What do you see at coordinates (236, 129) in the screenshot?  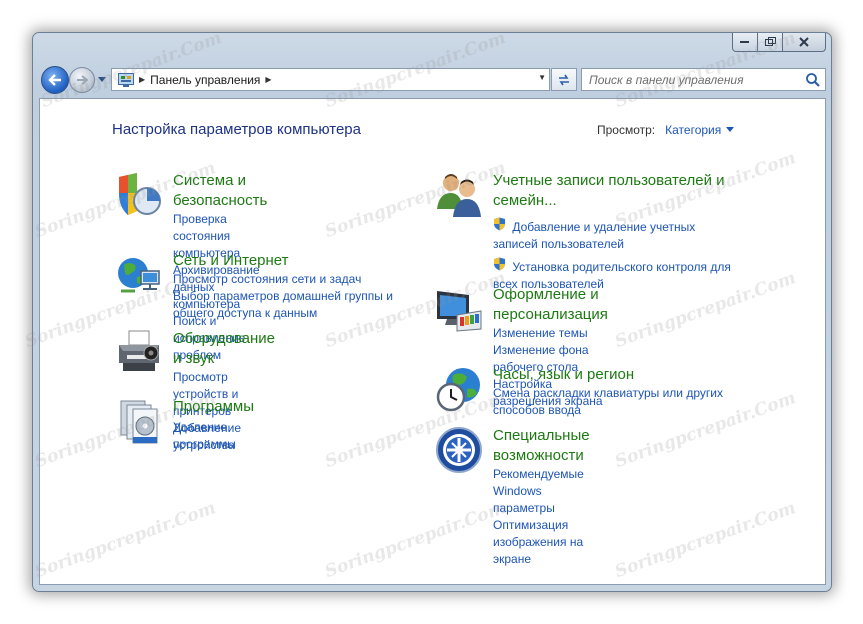 I see `page-title: Настройка параметров компьютера` at bounding box center [236, 129].